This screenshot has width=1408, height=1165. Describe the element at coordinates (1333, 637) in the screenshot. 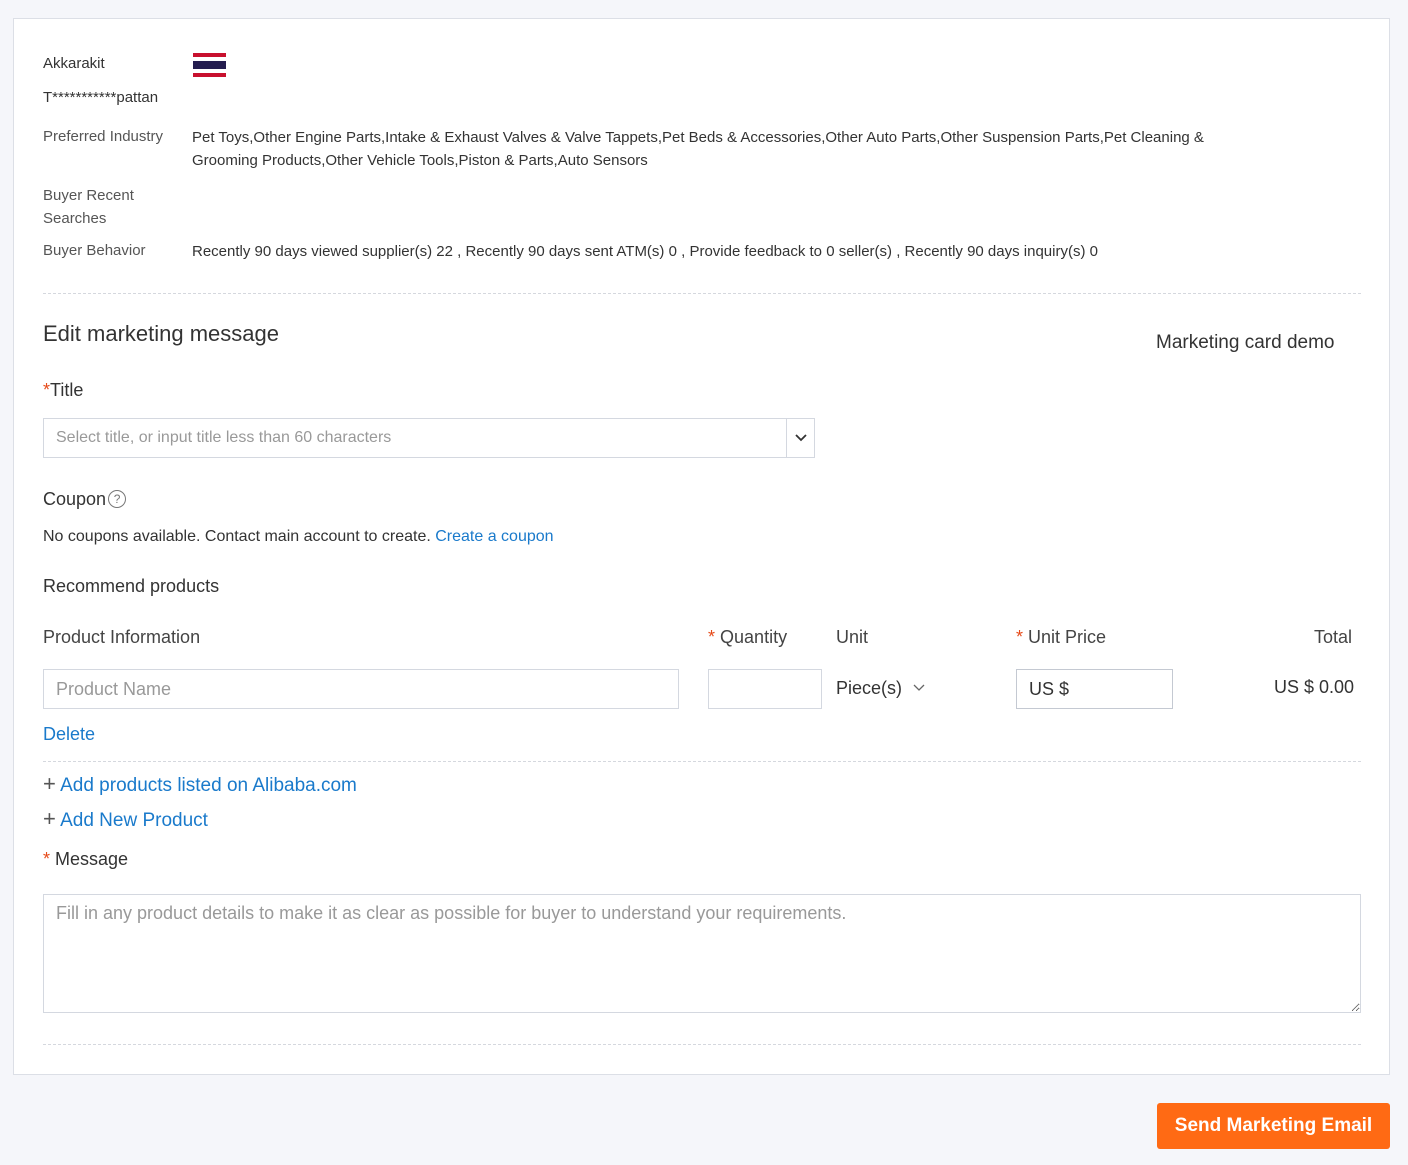

I see `col-total: Total` at that location.